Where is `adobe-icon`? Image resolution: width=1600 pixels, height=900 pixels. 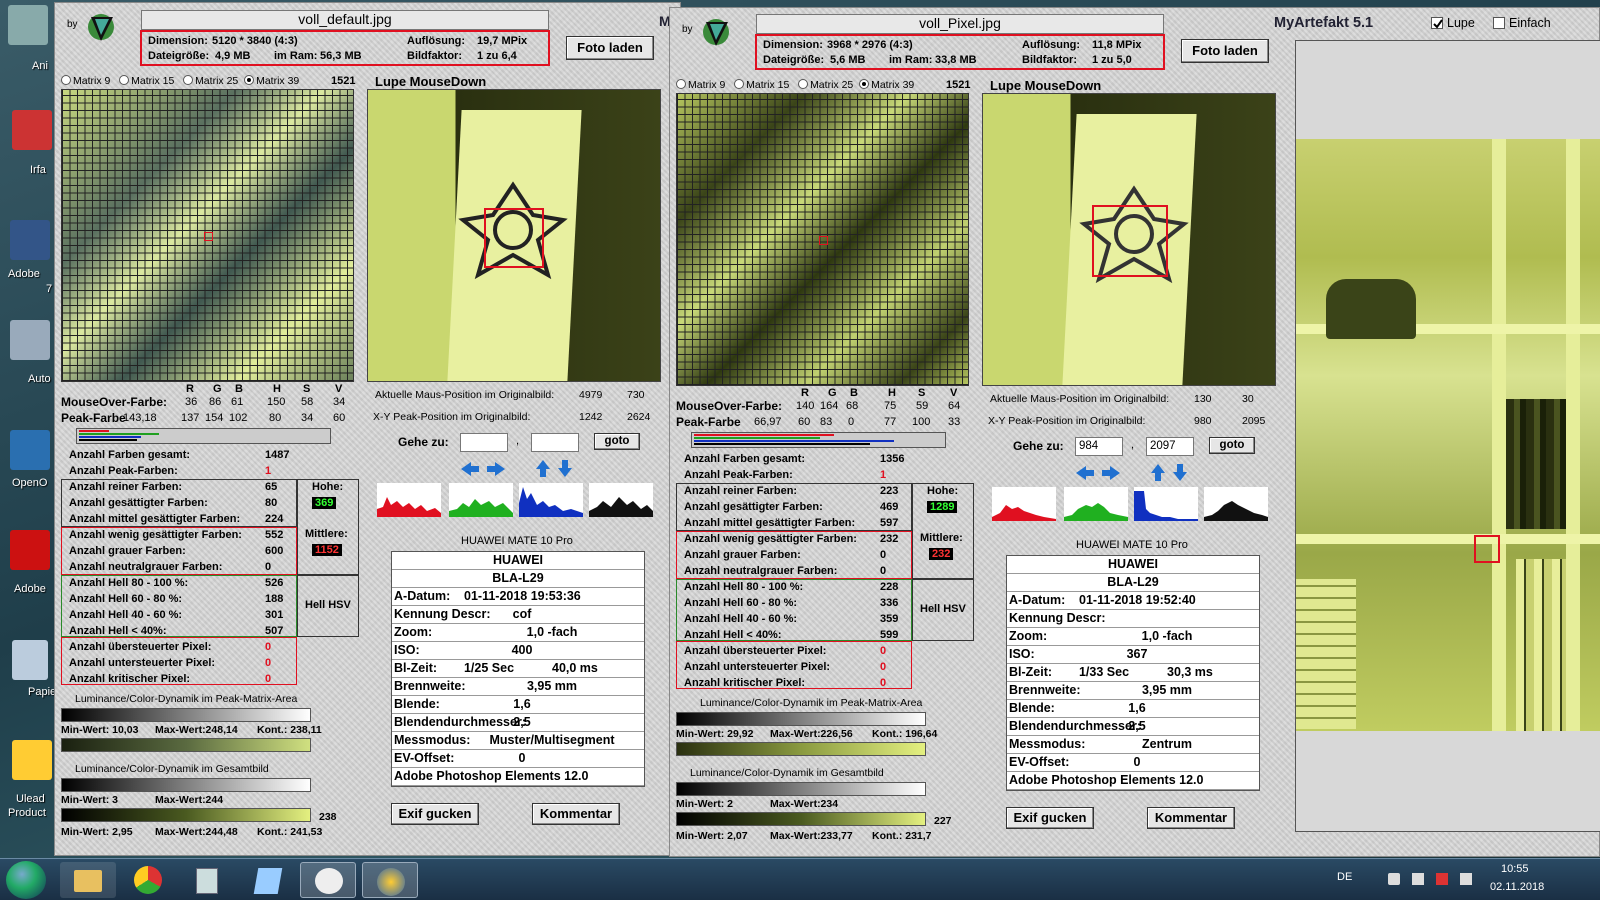
adobe-icon is located at coordinates (30, 240).